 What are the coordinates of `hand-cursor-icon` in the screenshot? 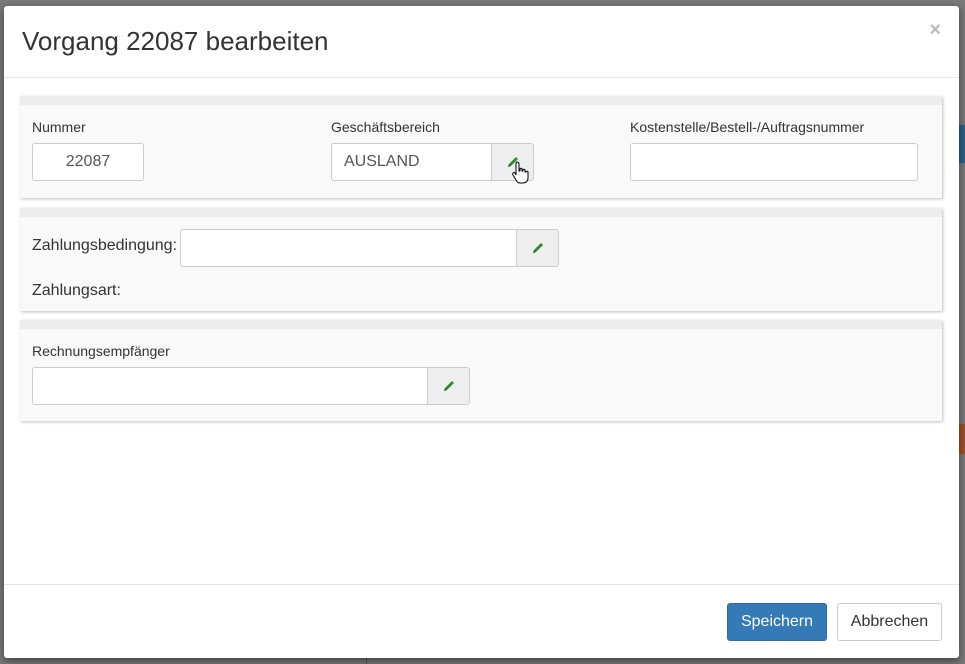 It's located at (520, 172).